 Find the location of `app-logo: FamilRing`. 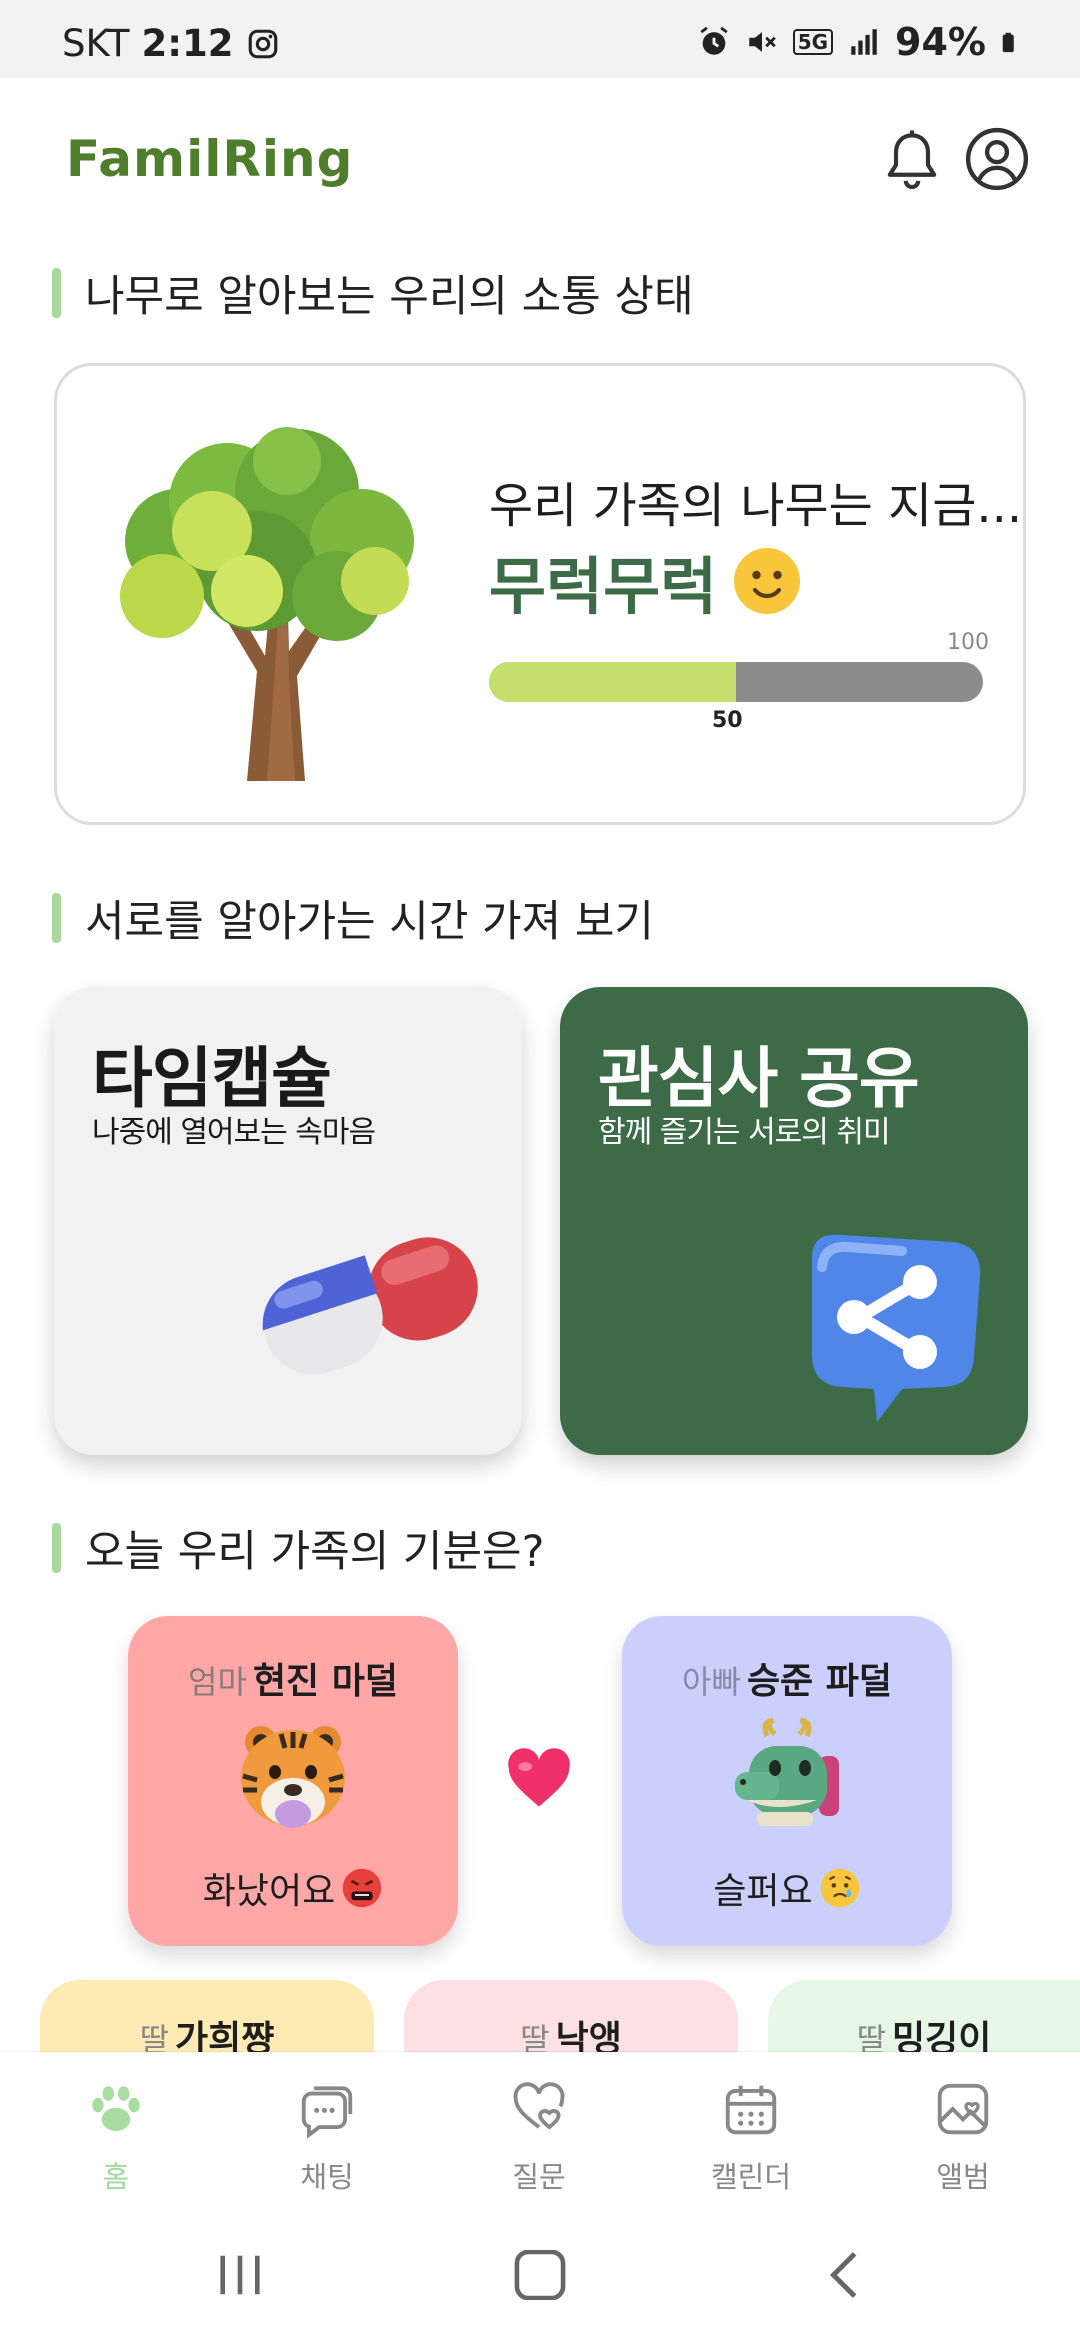

app-logo: FamilRing is located at coordinates (209, 159).